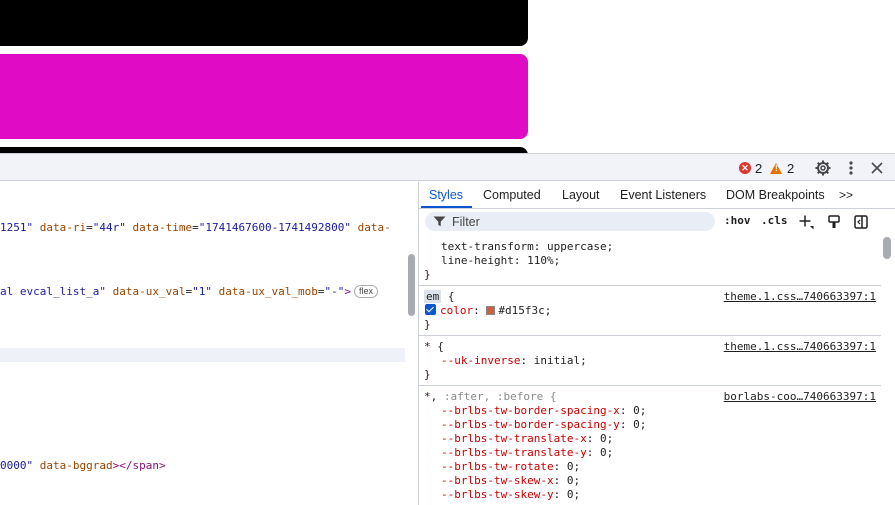 The height and width of the screenshot is (505, 895). I want to click on elements-scrollbar, so click(412, 343).